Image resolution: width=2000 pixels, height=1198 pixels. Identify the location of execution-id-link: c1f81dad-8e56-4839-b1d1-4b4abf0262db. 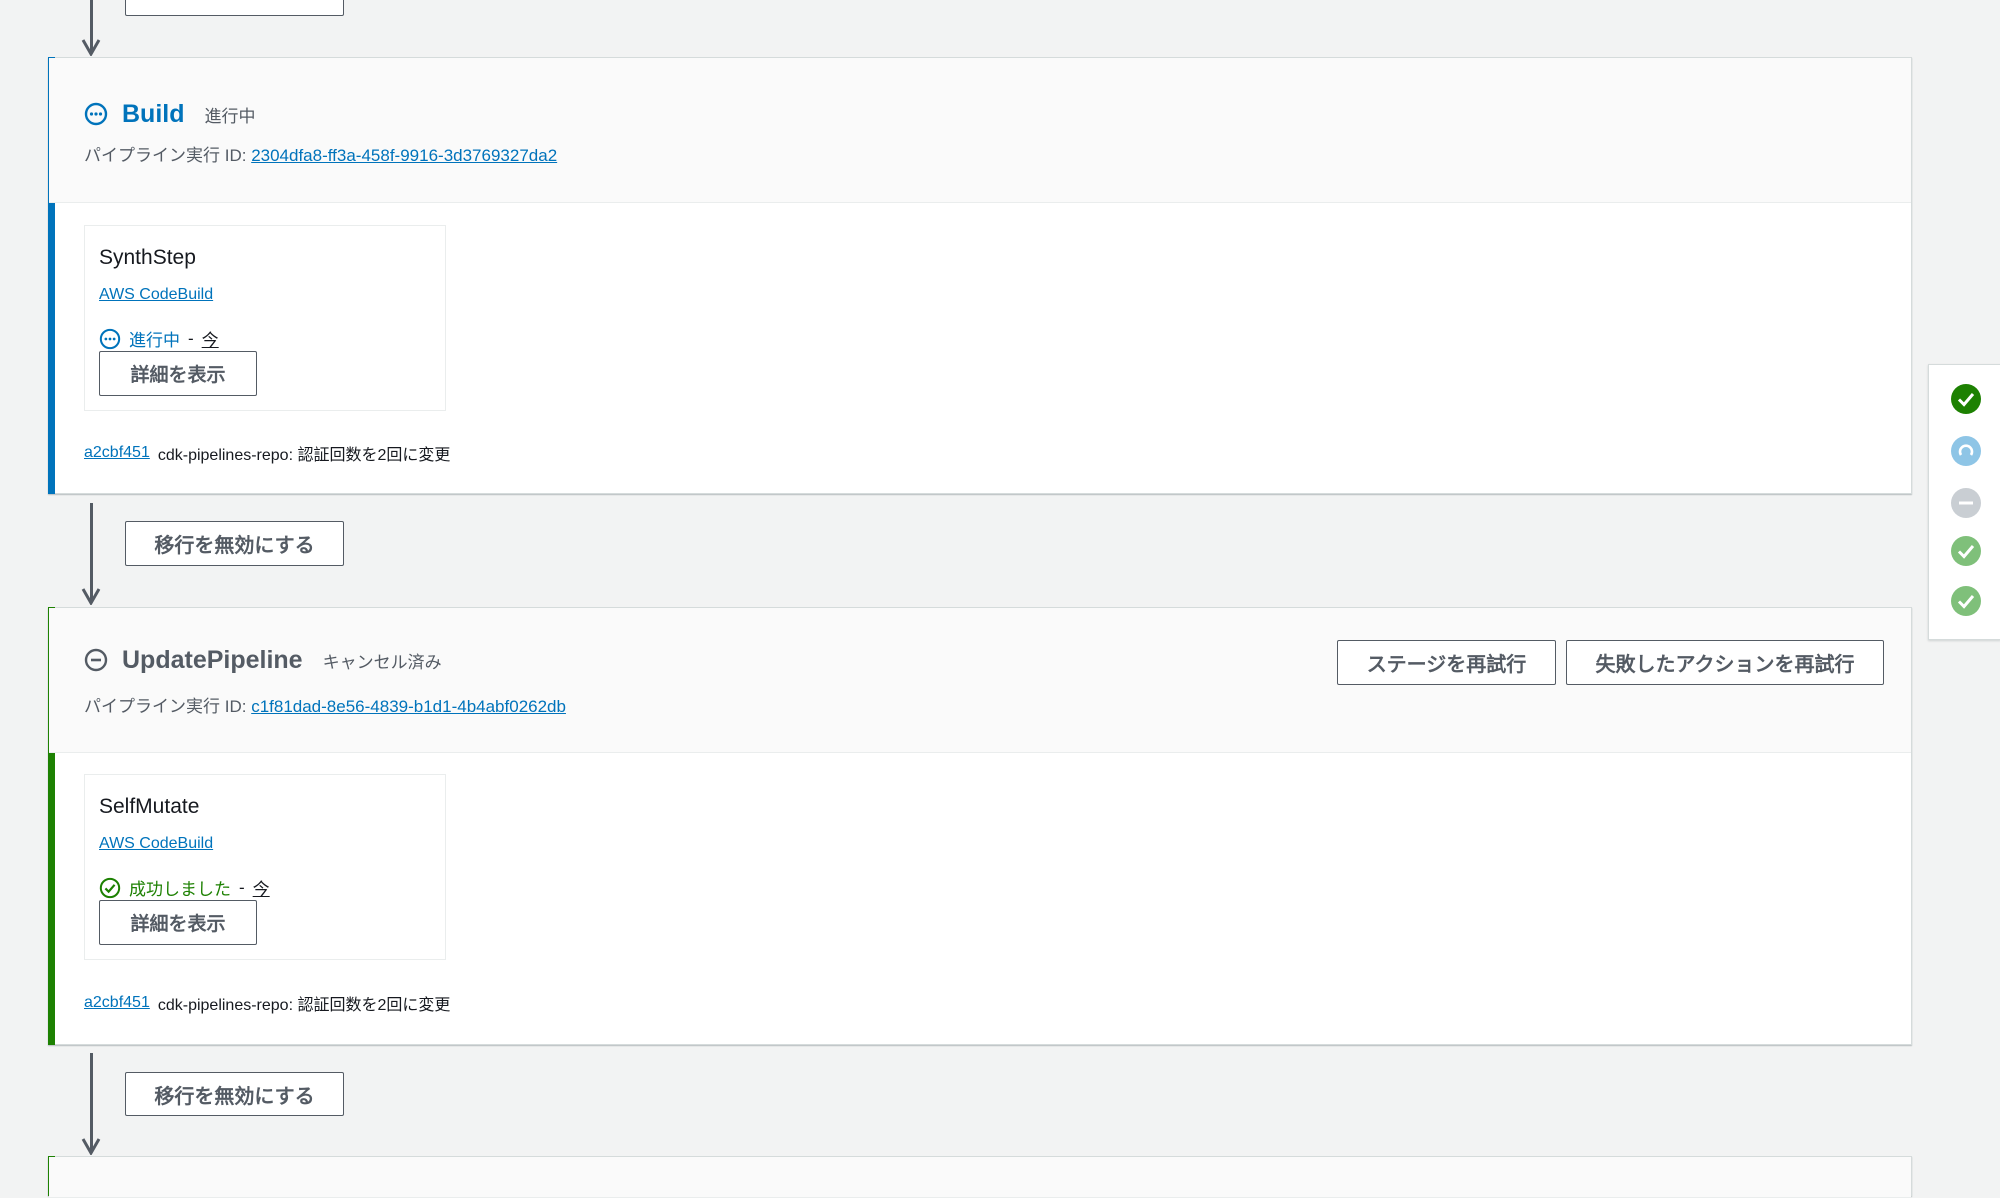
(408, 706).